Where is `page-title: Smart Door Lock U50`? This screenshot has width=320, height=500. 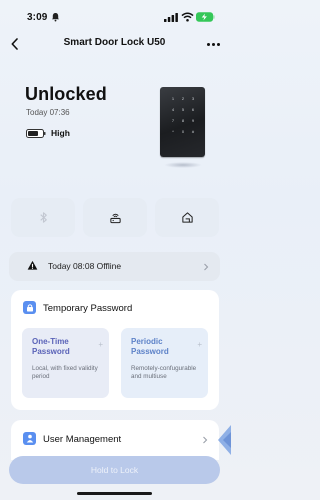 page-title: Smart Door Lock U50 is located at coordinates (114, 42).